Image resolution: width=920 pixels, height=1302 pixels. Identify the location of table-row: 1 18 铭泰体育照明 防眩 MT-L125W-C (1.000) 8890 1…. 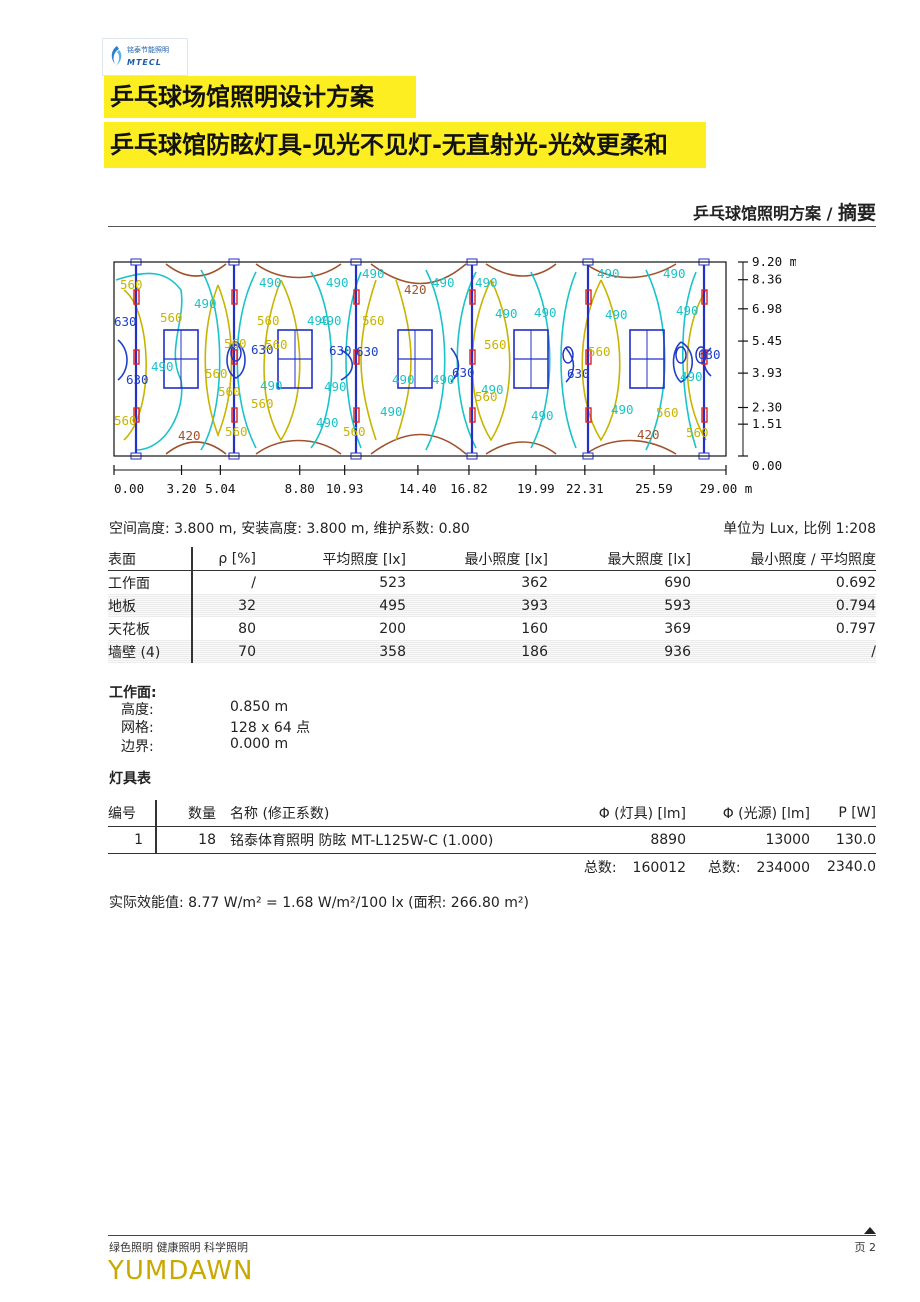
(492, 840).